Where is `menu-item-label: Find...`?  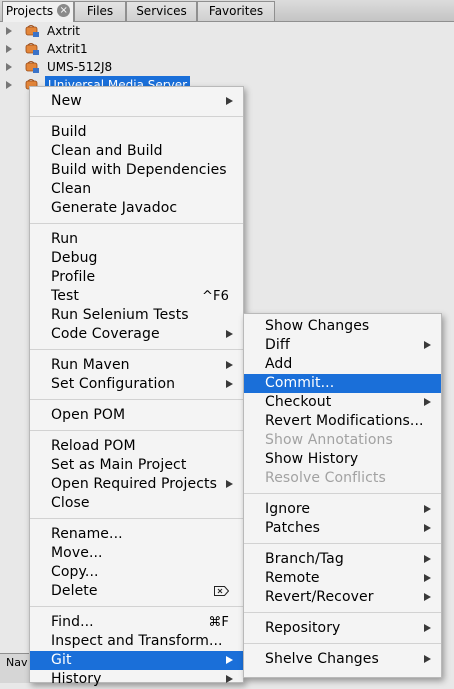
menu-item-label: Find... is located at coordinates (72, 622).